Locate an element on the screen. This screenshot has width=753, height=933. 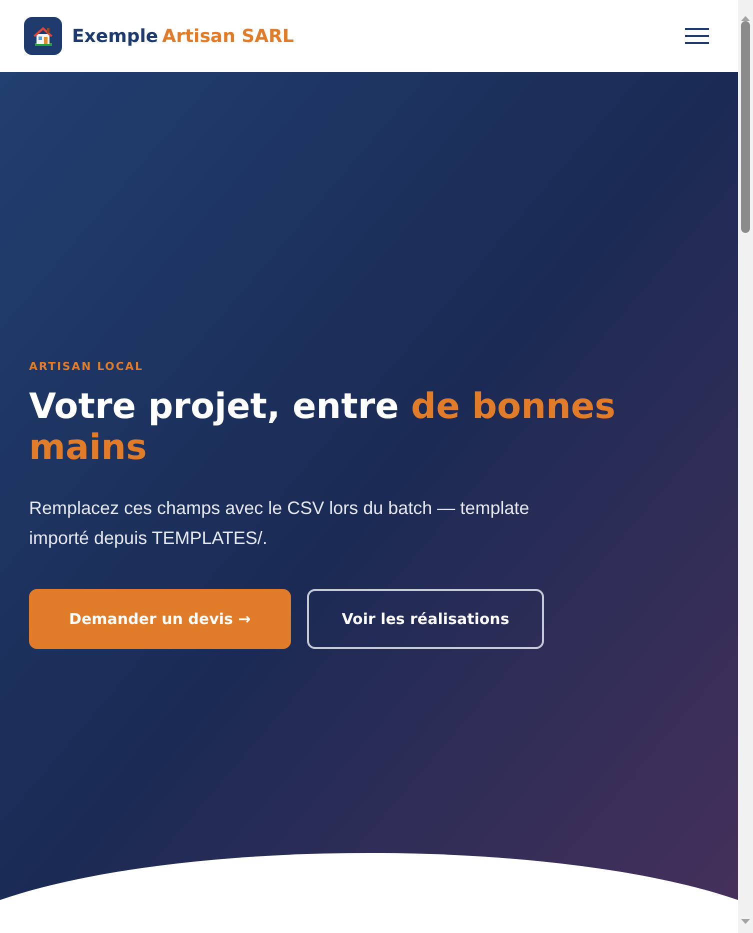
scroll-down-arrow-icon is located at coordinates (745, 921).